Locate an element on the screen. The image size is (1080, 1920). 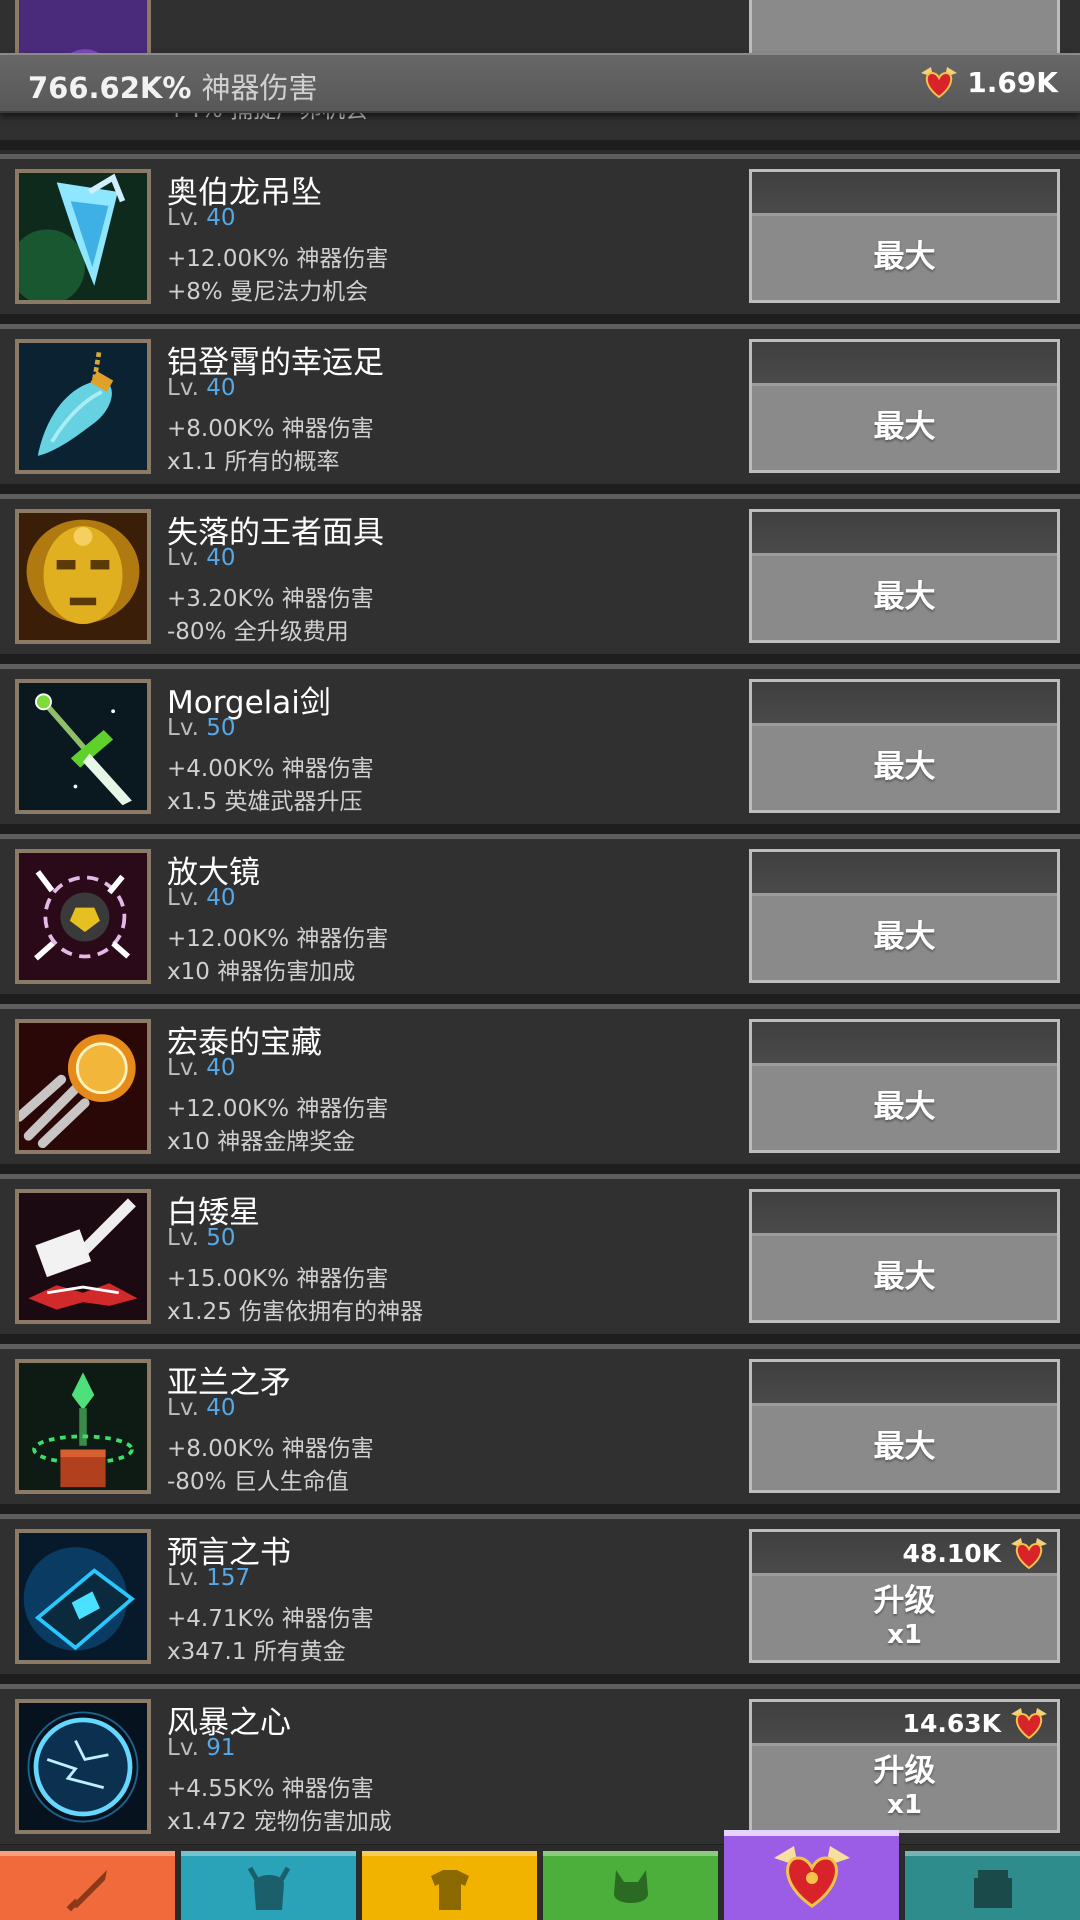
artifact-effect-secondary: +8% 曼尼法力机会 is located at coordinates (268, 292).